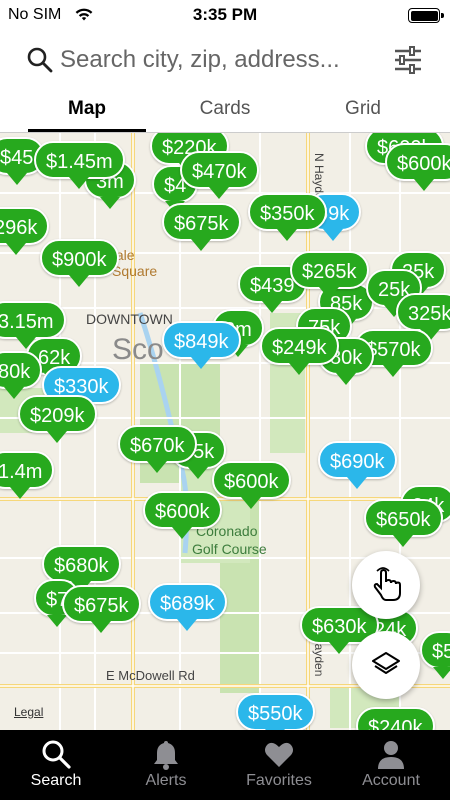  I want to click on tab-cards: Cards, so click(225, 109).